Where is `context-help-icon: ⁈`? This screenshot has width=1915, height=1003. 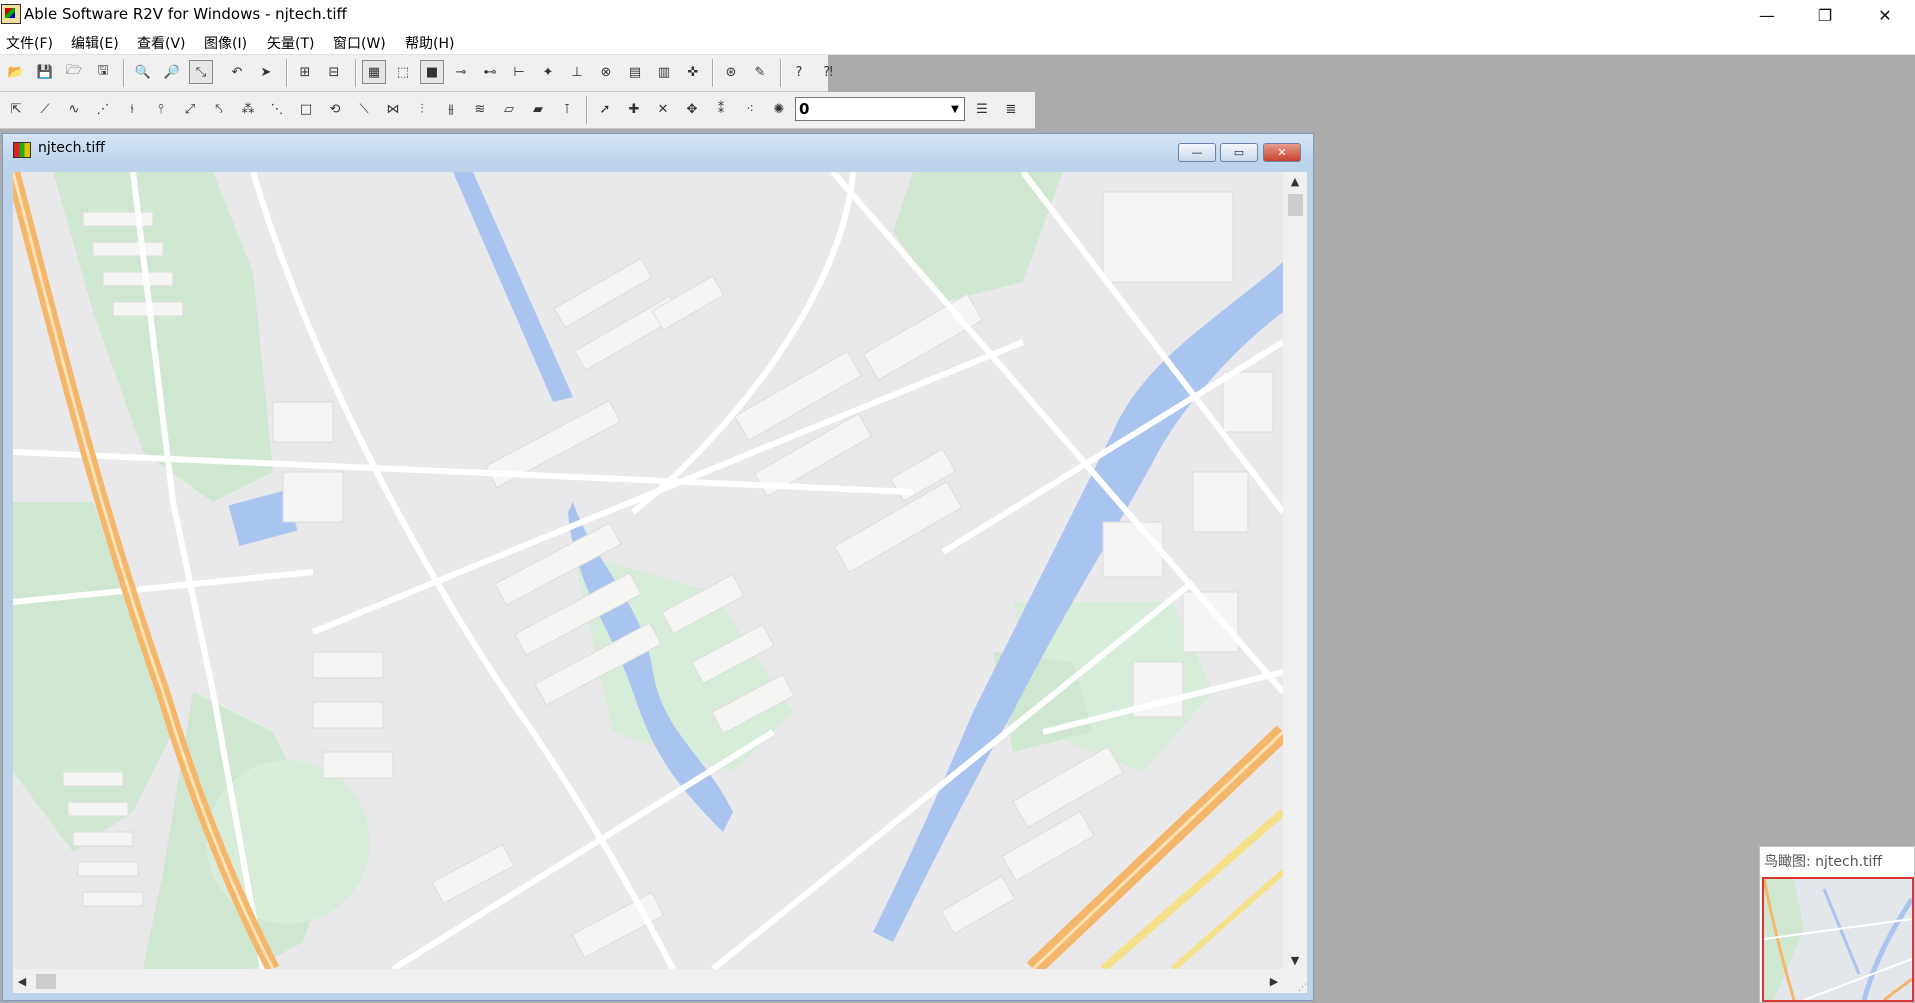 context-help-icon: ⁈ is located at coordinates (828, 72).